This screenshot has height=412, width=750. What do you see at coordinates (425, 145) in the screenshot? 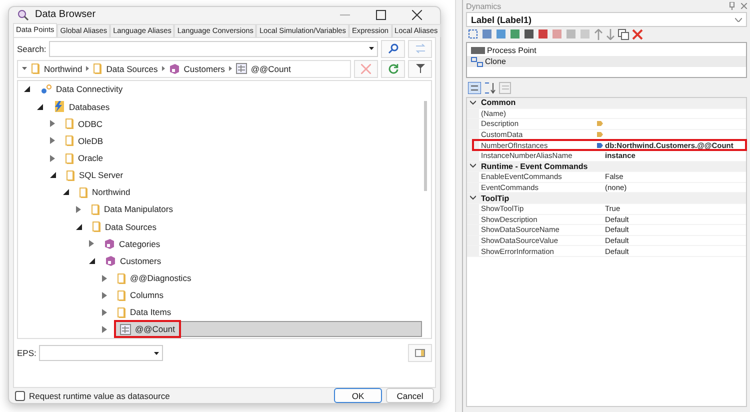
I see `scrollbar-thumb` at bounding box center [425, 145].